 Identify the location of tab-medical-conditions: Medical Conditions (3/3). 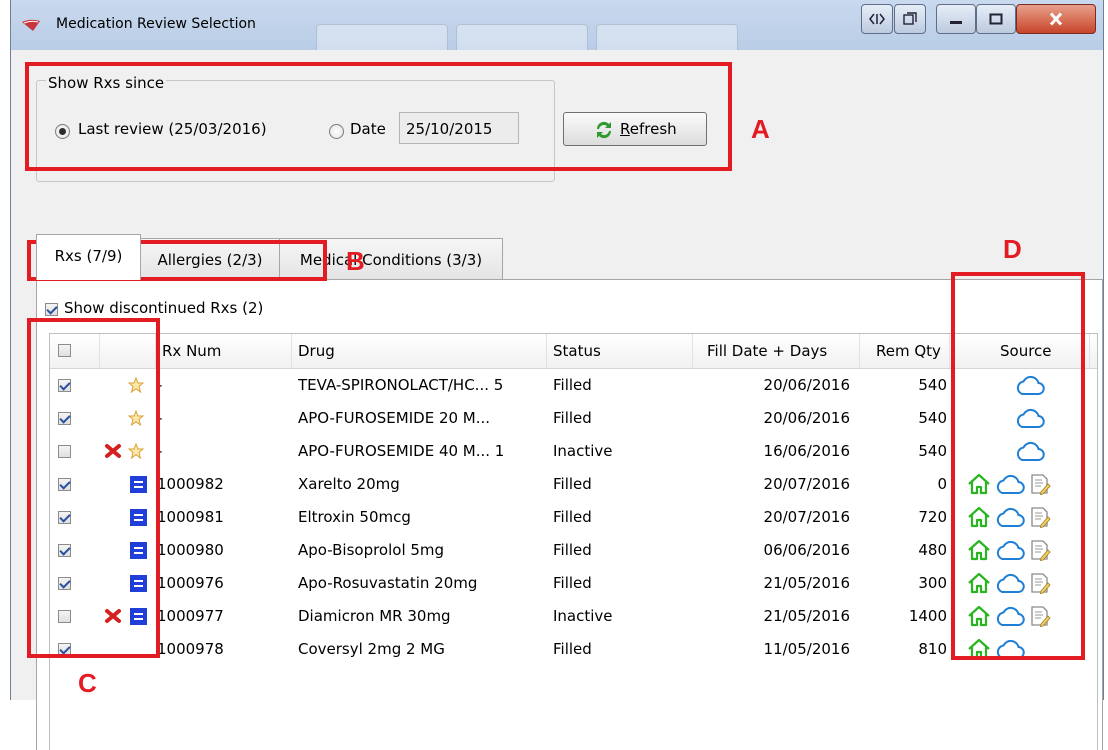
(391, 259).